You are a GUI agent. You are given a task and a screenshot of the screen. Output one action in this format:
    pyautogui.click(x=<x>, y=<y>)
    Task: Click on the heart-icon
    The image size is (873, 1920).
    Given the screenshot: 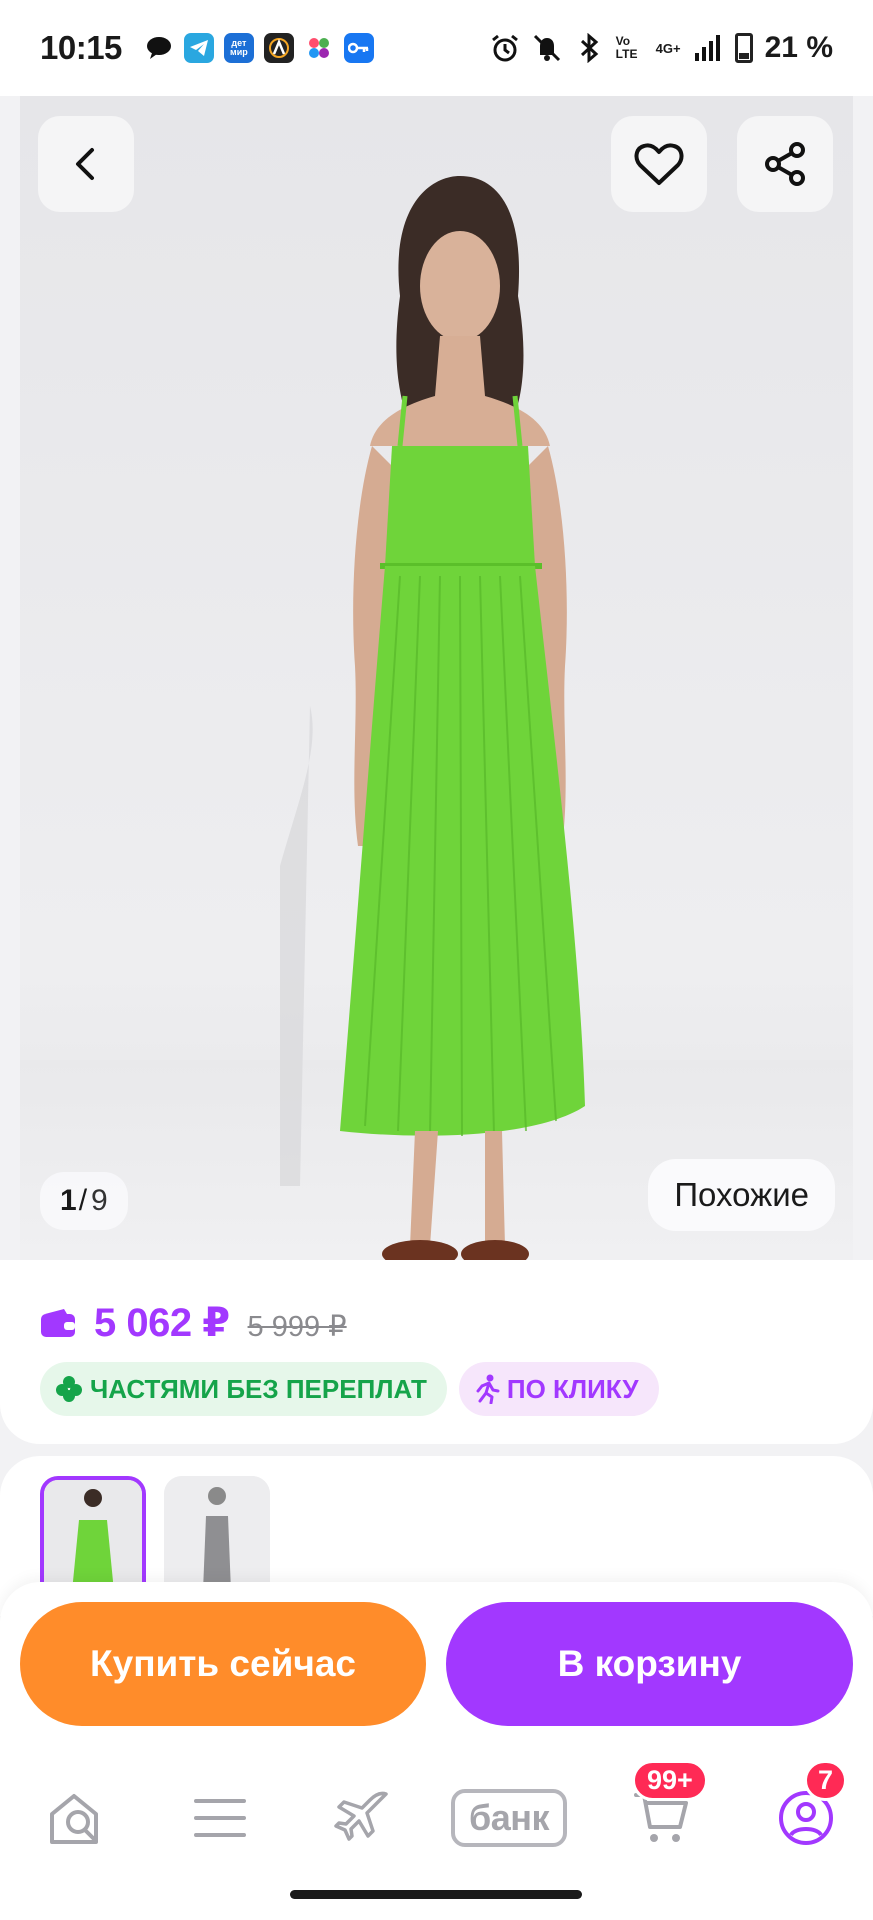 What is the action you would take?
    pyautogui.click(x=659, y=164)
    